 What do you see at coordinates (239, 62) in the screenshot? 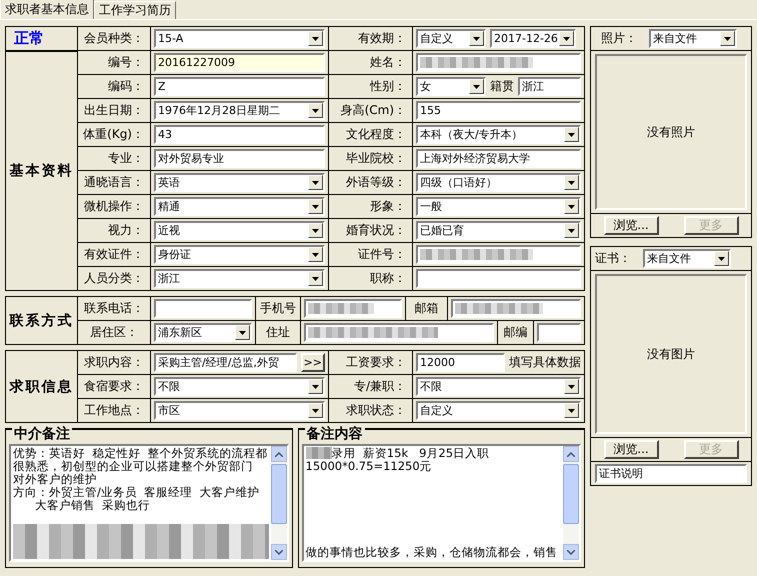
I see `text-field: 20161227009` at bounding box center [239, 62].